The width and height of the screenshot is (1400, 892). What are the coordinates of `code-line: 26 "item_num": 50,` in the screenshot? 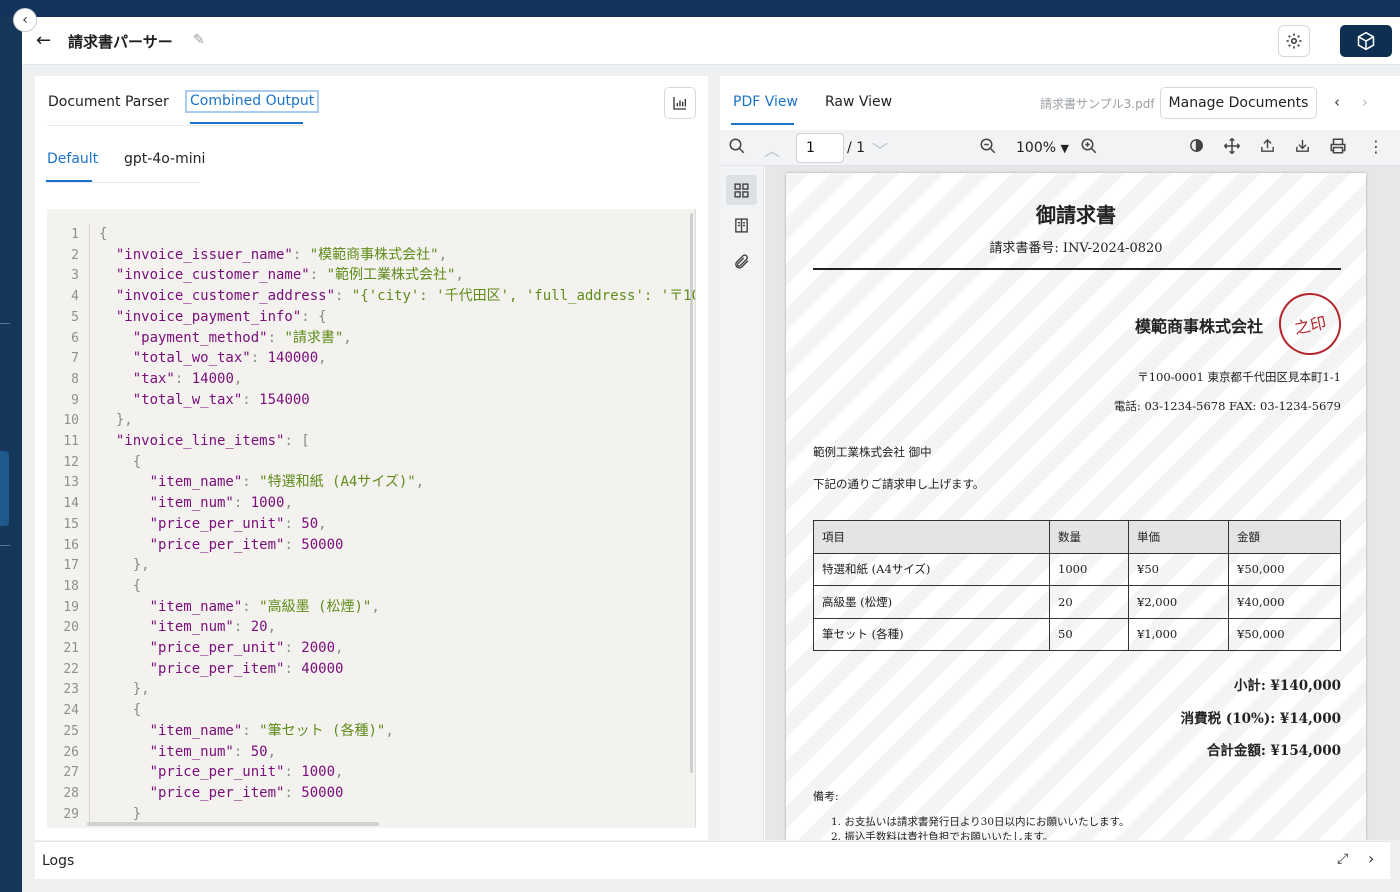 It's located at (161, 752).